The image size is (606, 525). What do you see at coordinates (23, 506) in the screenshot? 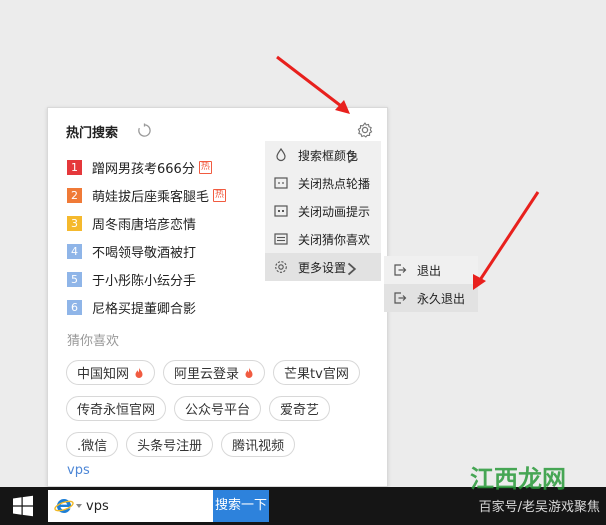
I see `windows-start-icon` at bounding box center [23, 506].